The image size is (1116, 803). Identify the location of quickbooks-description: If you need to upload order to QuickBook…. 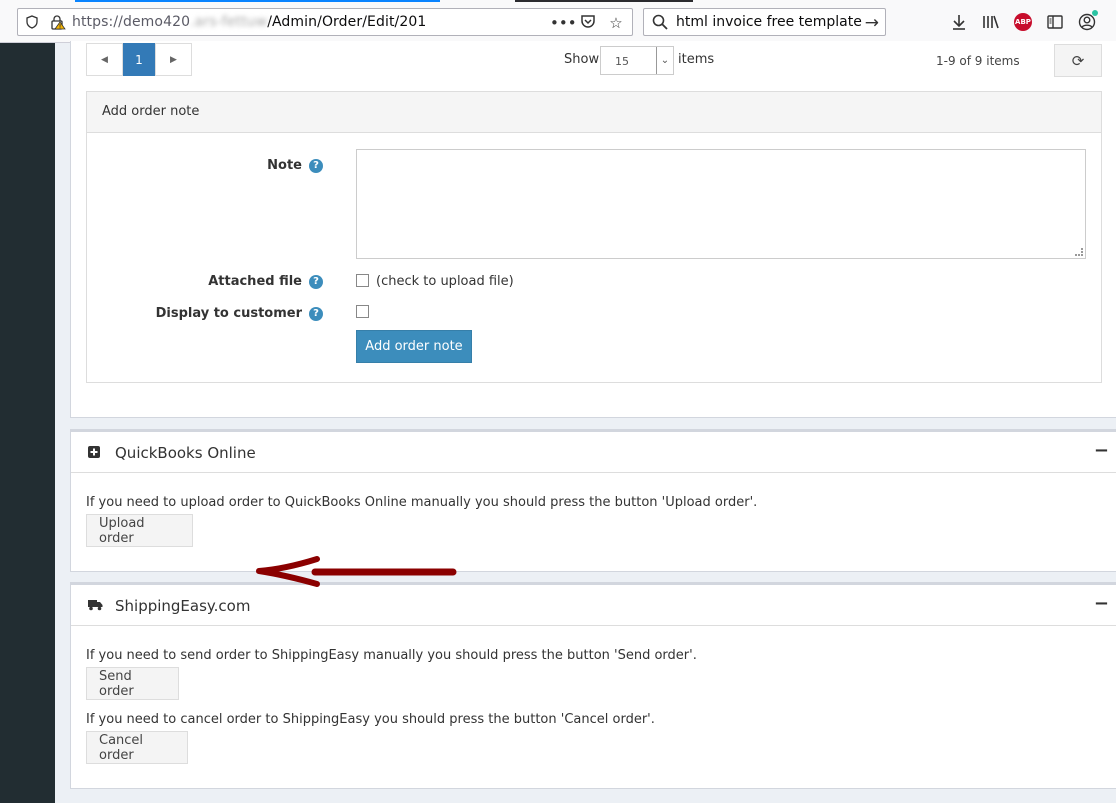
(422, 502).